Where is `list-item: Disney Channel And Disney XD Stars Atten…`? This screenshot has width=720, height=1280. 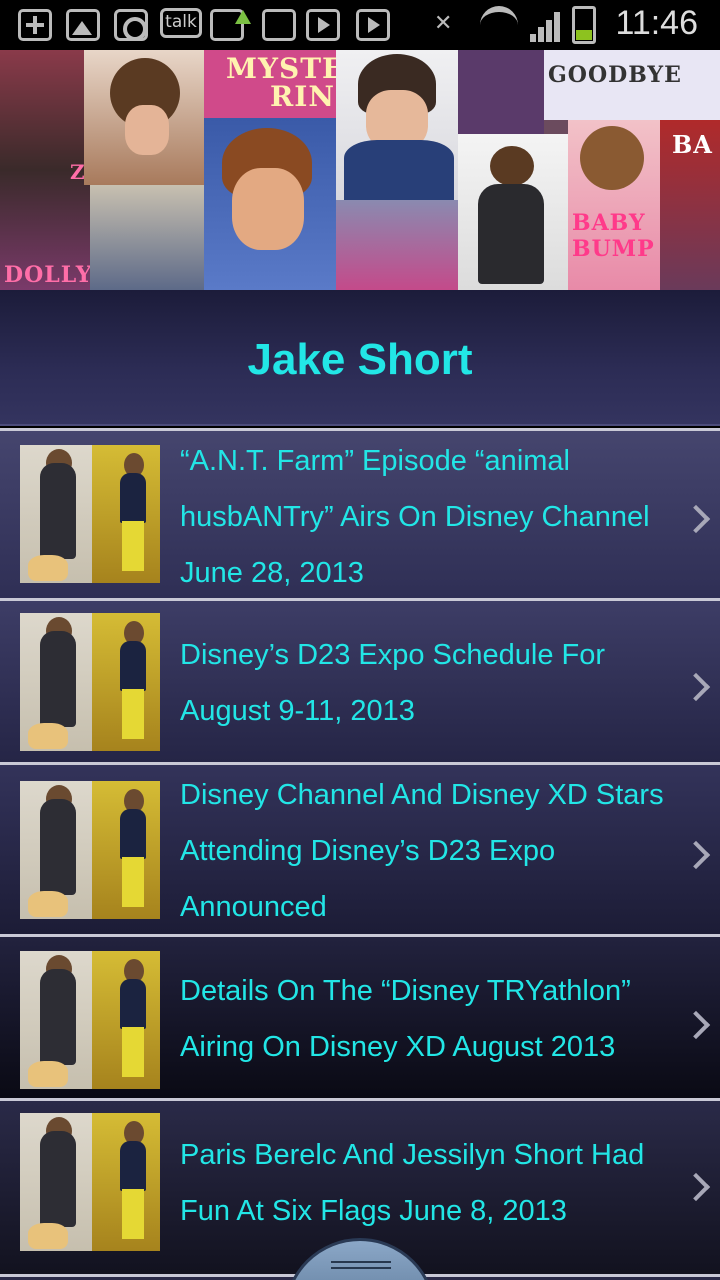 list-item: Disney Channel And Disney XD Stars Atten… is located at coordinates (360, 848).